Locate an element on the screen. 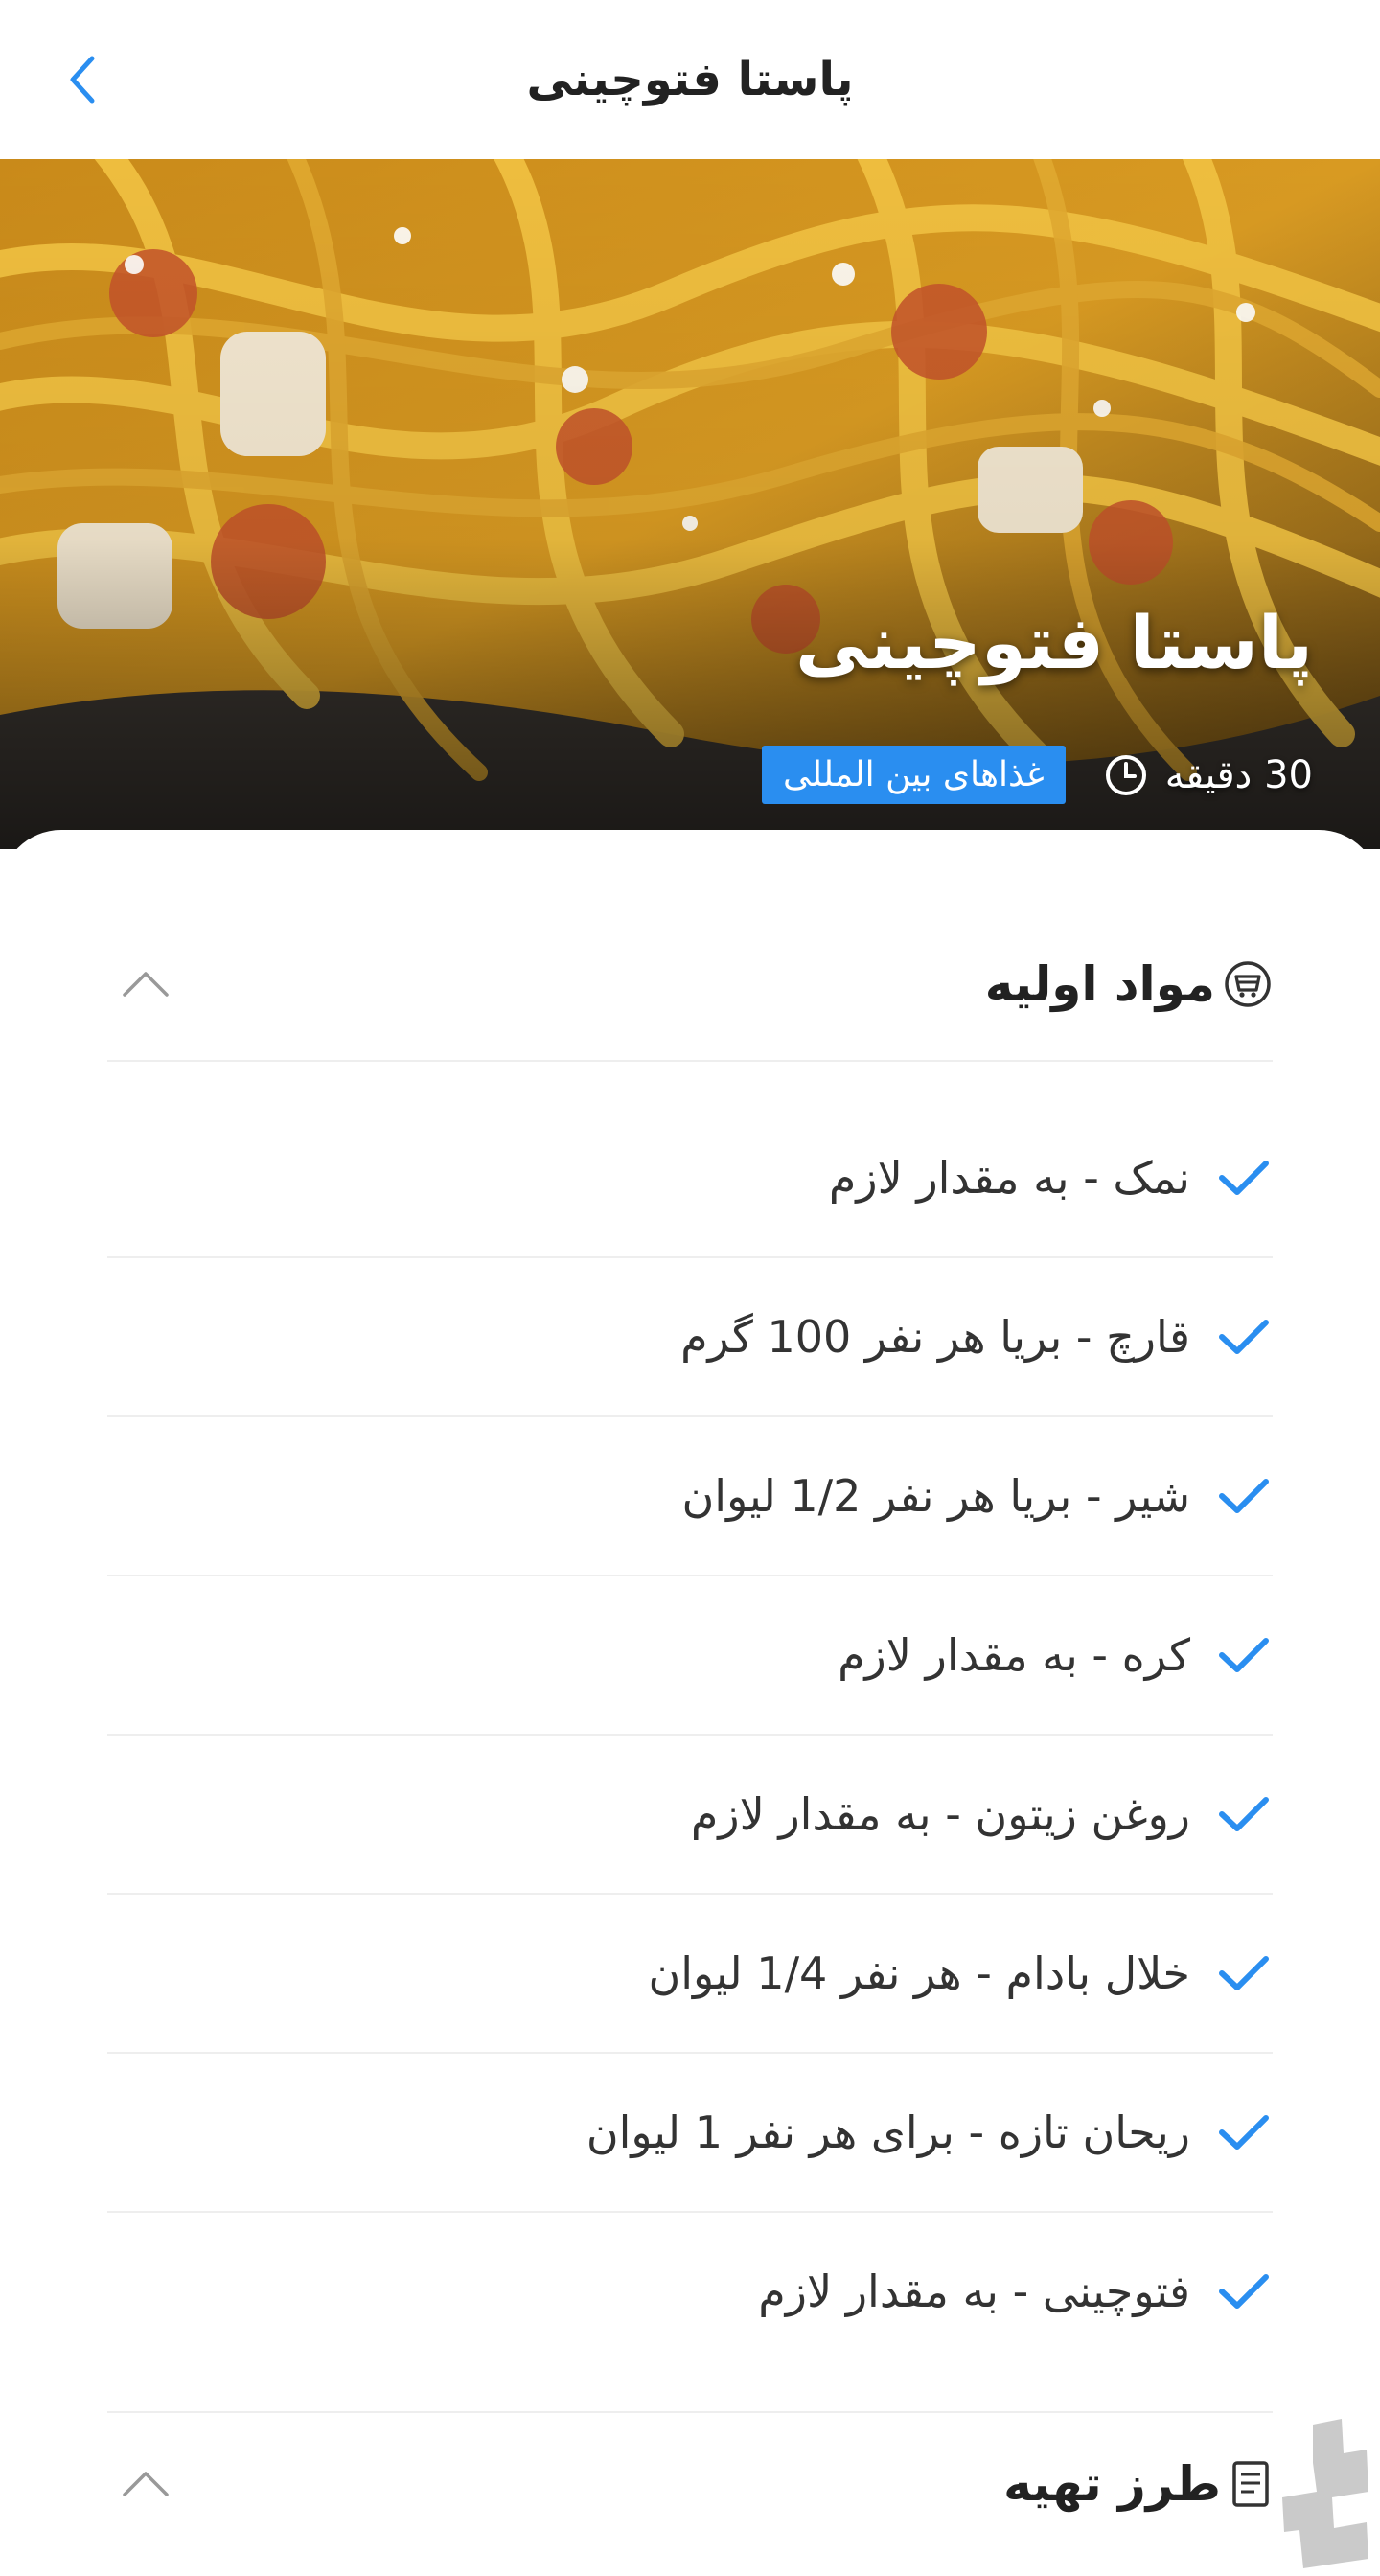 This screenshot has height=2576, width=1380. clock-icon is located at coordinates (1125, 774).